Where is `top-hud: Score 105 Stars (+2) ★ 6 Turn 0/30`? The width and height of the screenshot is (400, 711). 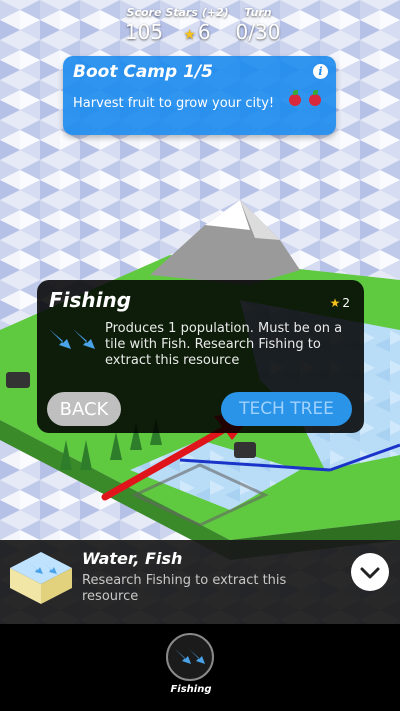 top-hud: Score 105 Stars (+2) ★ 6 Turn 0/30 is located at coordinates (200, 28).